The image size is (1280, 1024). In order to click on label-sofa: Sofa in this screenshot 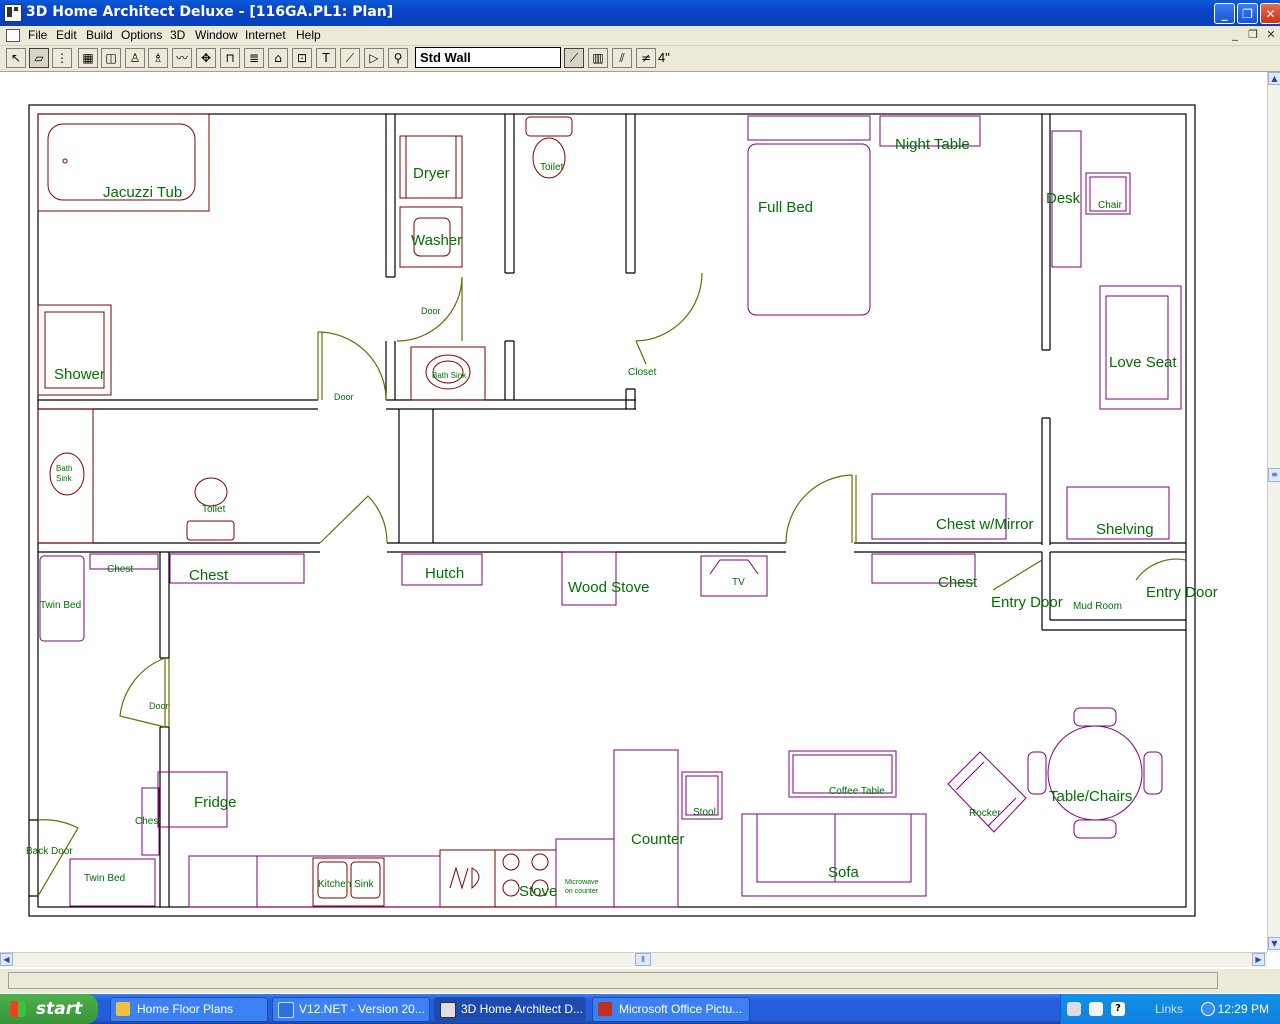, I will do `click(843, 872)`.